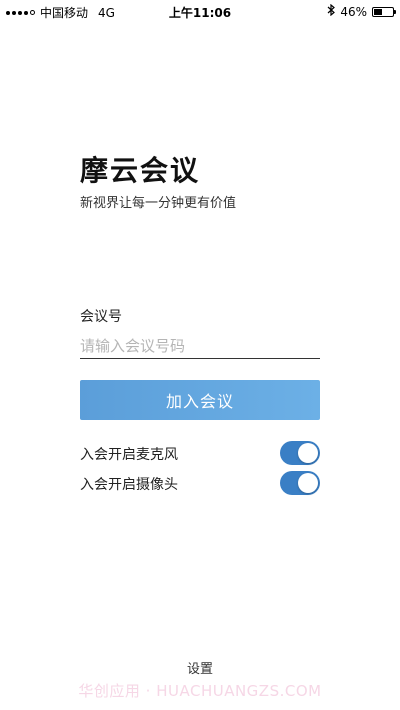 This screenshot has height=710, width=400. I want to click on battery-icon, so click(384, 11).